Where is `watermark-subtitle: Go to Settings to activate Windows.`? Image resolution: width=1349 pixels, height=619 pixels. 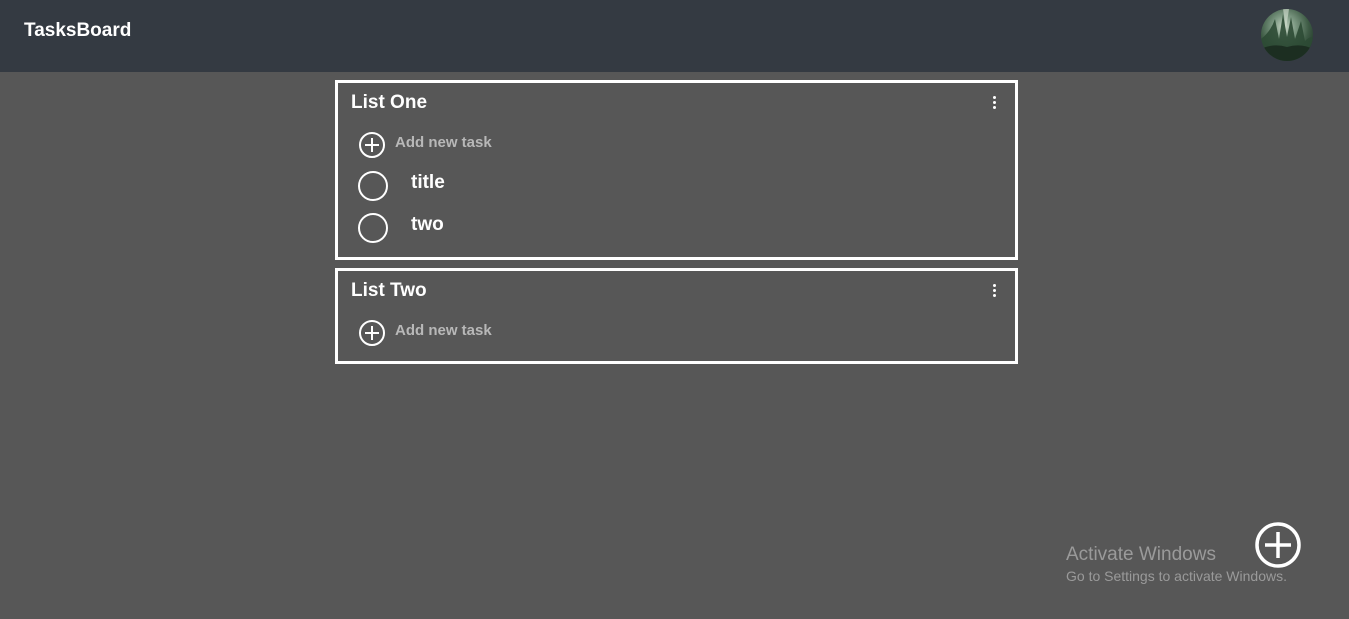 watermark-subtitle: Go to Settings to activate Windows. is located at coordinates (1176, 576).